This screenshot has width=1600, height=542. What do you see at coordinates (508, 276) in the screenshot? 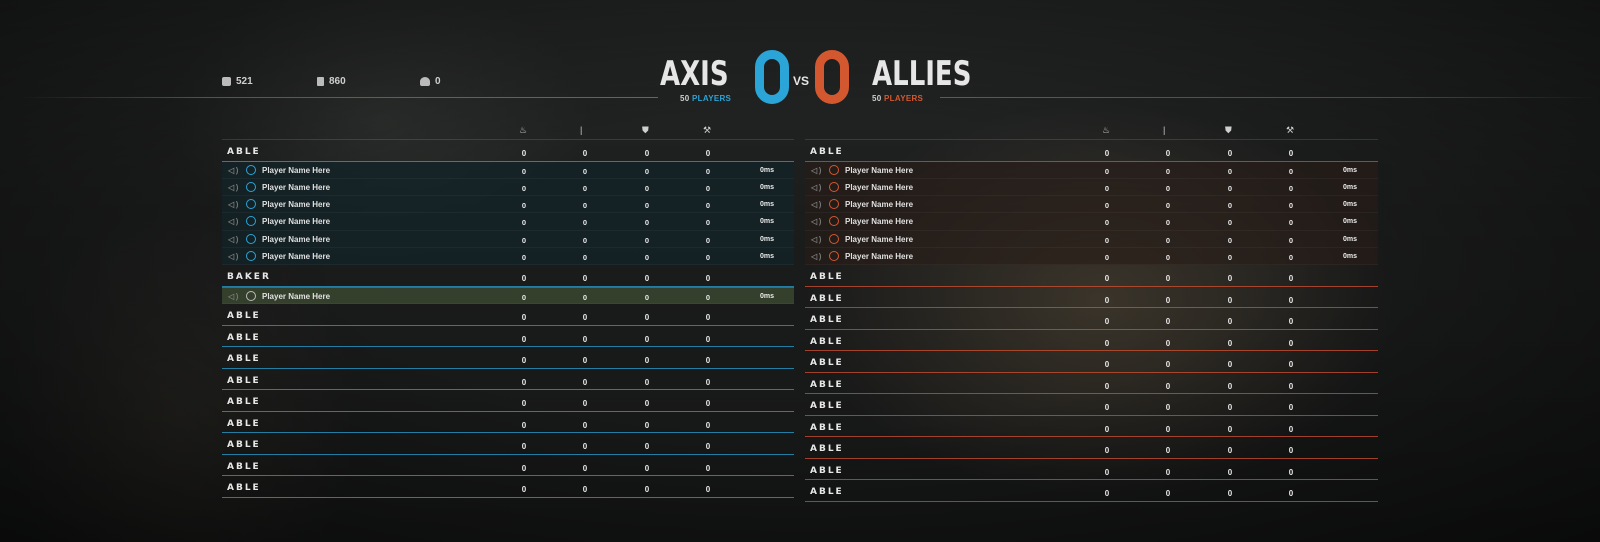
I see `squad-row: BAKER 0 0 0 0` at bounding box center [508, 276].